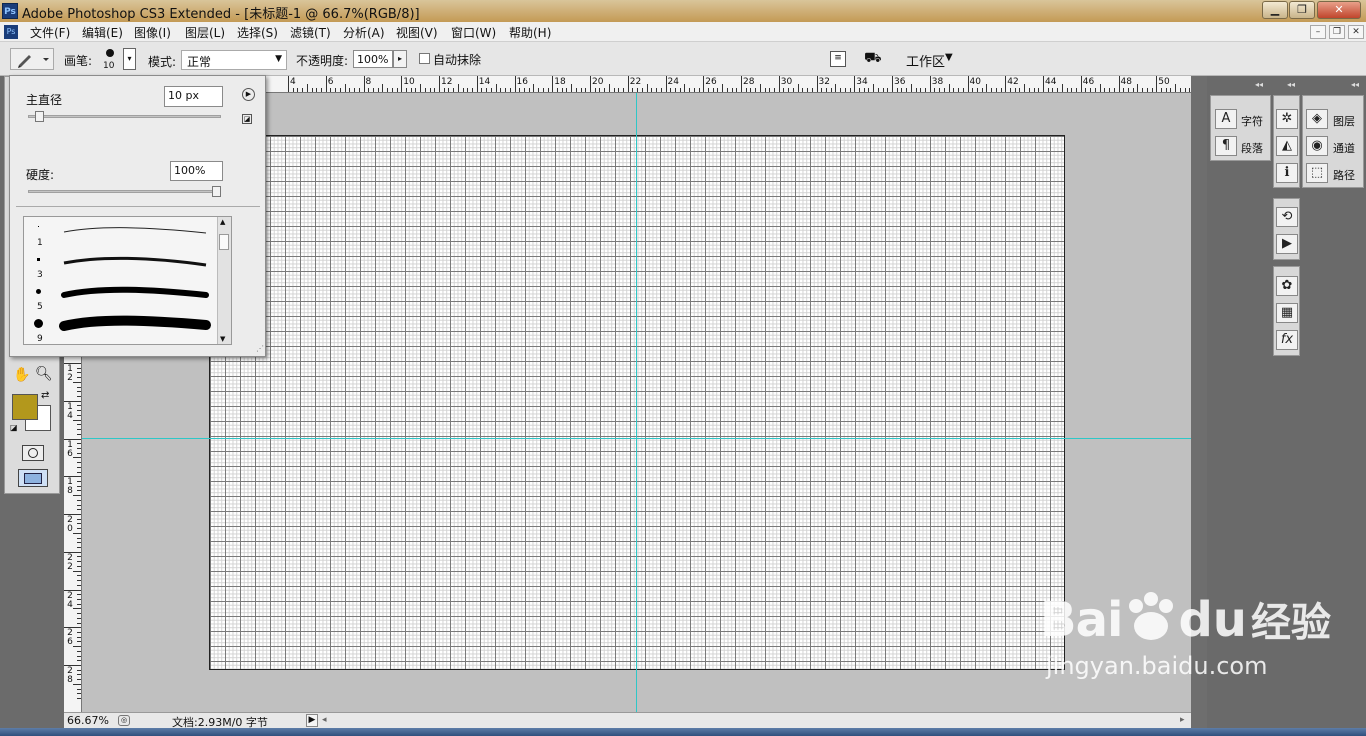  Describe the element at coordinates (1287, 286) in the screenshot. I see `color-icon: ✿` at that location.